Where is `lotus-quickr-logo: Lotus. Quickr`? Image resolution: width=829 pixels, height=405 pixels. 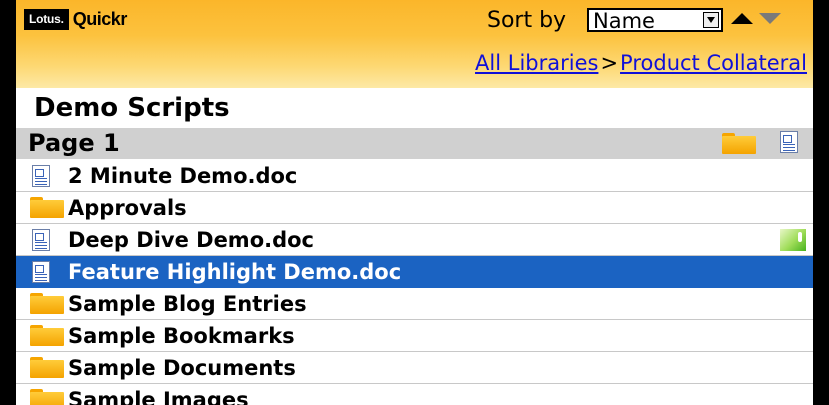
lotus-quickr-logo: Lotus. Quickr is located at coordinates (75, 19).